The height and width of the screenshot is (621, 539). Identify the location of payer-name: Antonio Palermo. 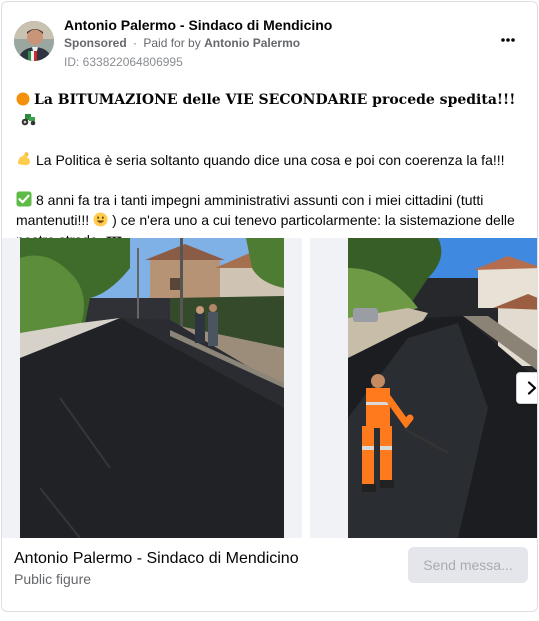
(252, 43).